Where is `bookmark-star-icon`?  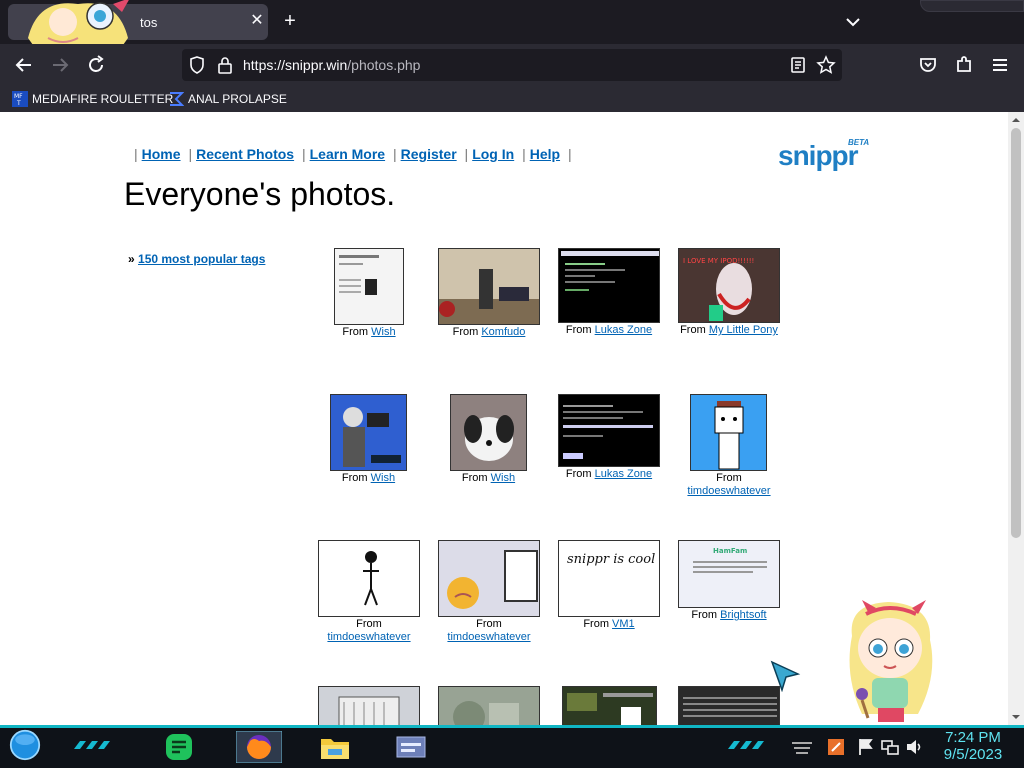 bookmark-star-icon is located at coordinates (826, 65).